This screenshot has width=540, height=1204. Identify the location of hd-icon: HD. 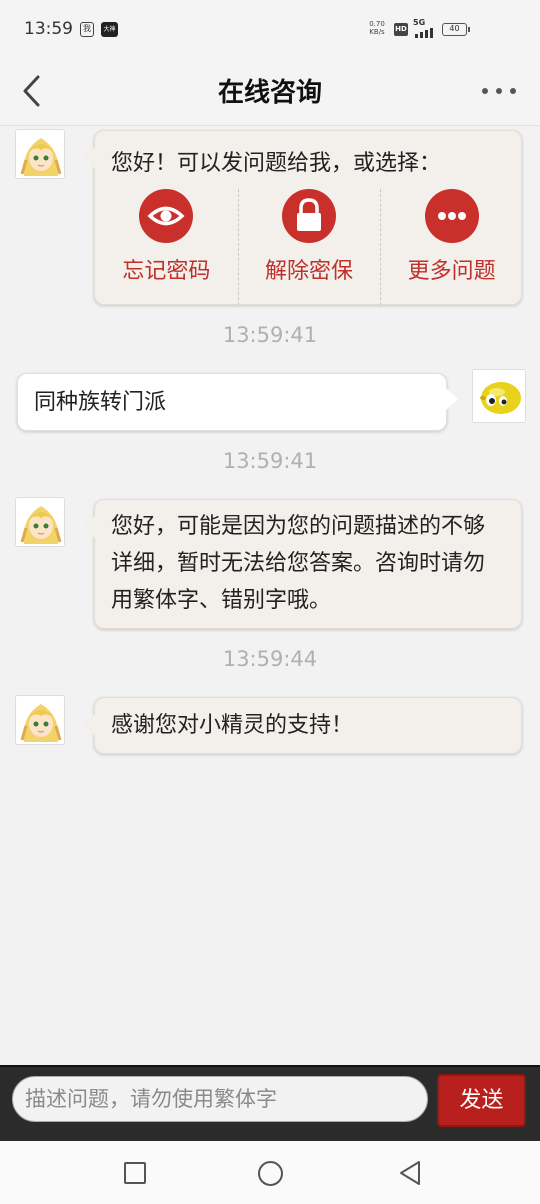
(401, 29).